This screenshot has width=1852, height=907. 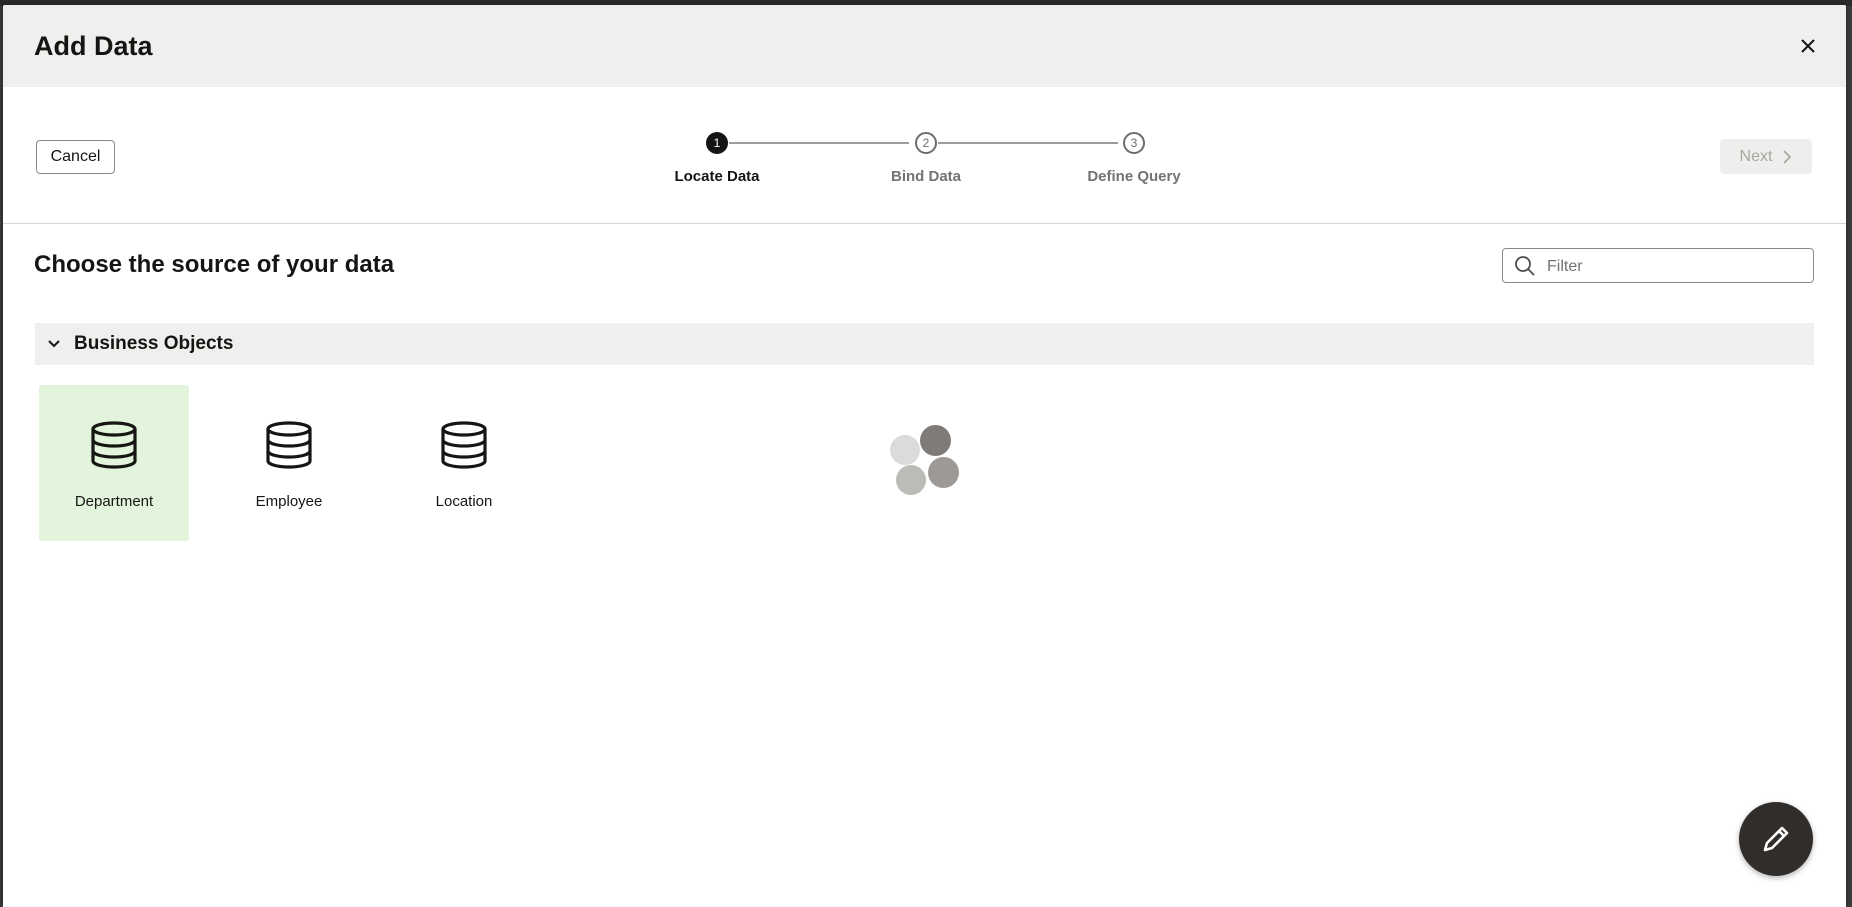 I want to click on step-2-label: Bind Data, so click(x=926, y=176).